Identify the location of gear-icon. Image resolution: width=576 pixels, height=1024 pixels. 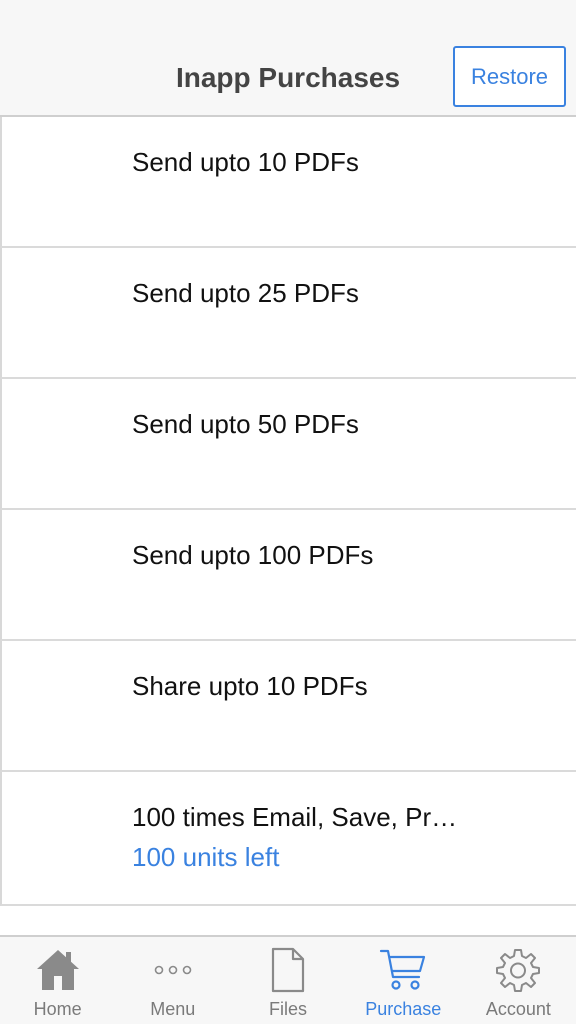
(518, 970).